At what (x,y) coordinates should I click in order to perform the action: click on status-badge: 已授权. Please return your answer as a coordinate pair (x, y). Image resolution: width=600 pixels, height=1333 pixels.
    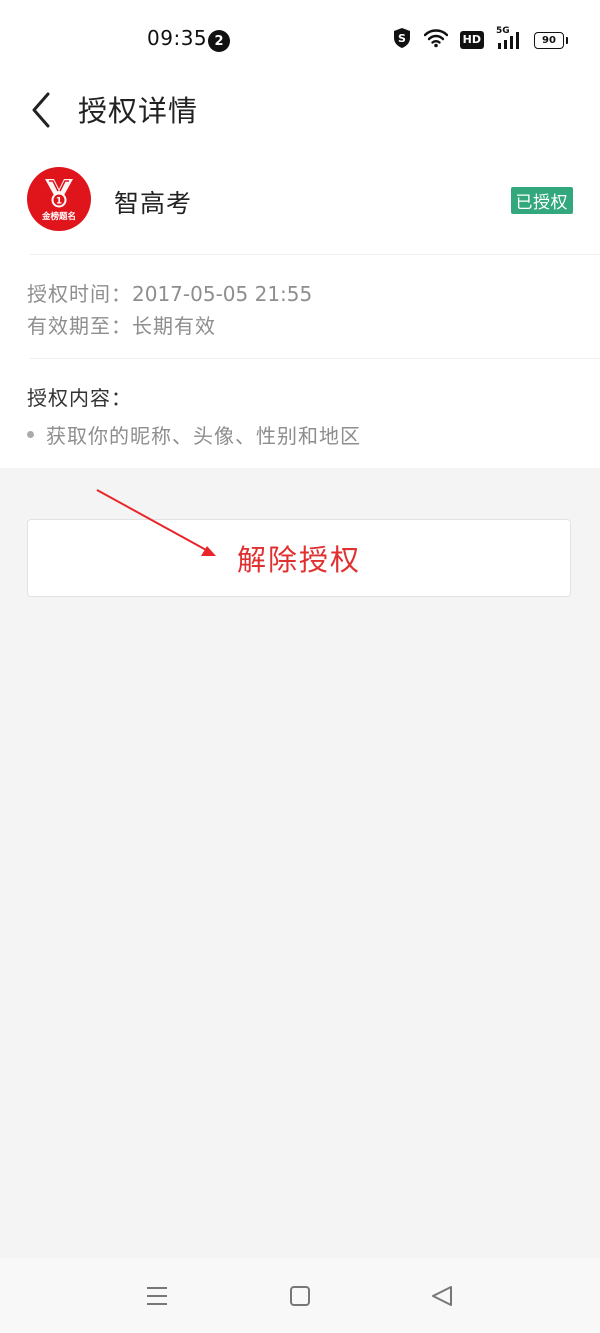
    Looking at the image, I should click on (541, 200).